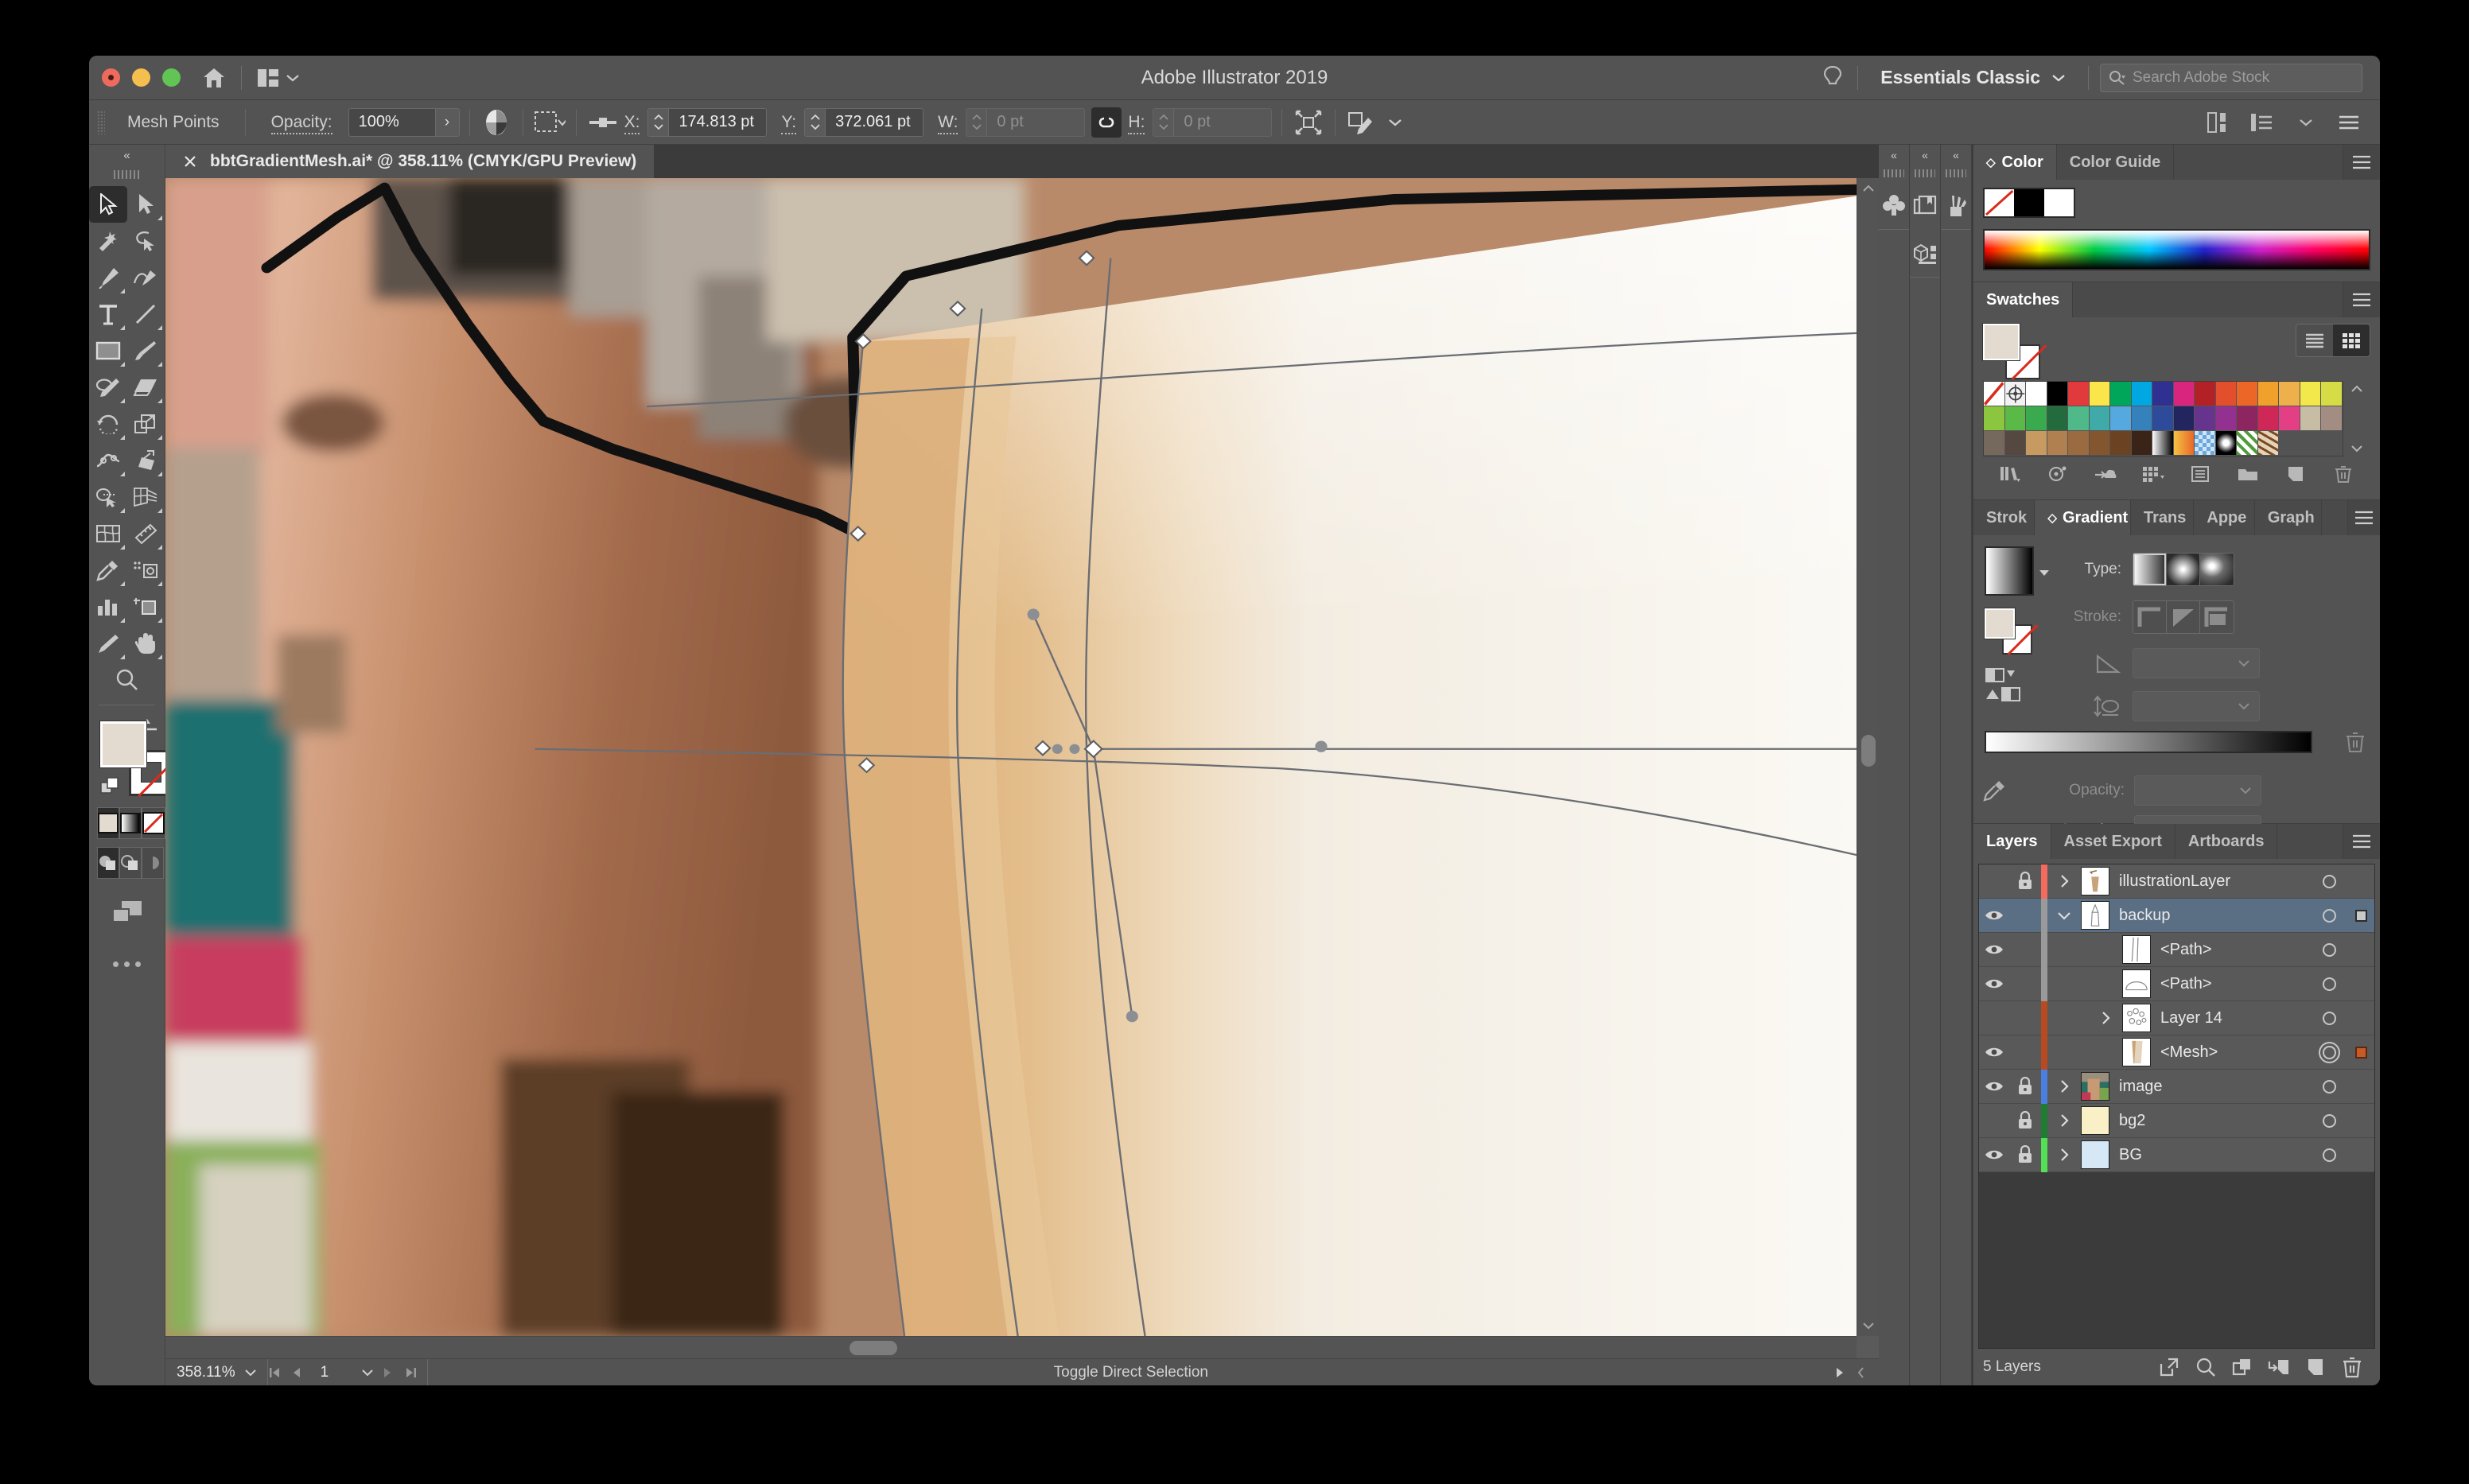  I want to click on layer-name: bg2, so click(2215, 1121).